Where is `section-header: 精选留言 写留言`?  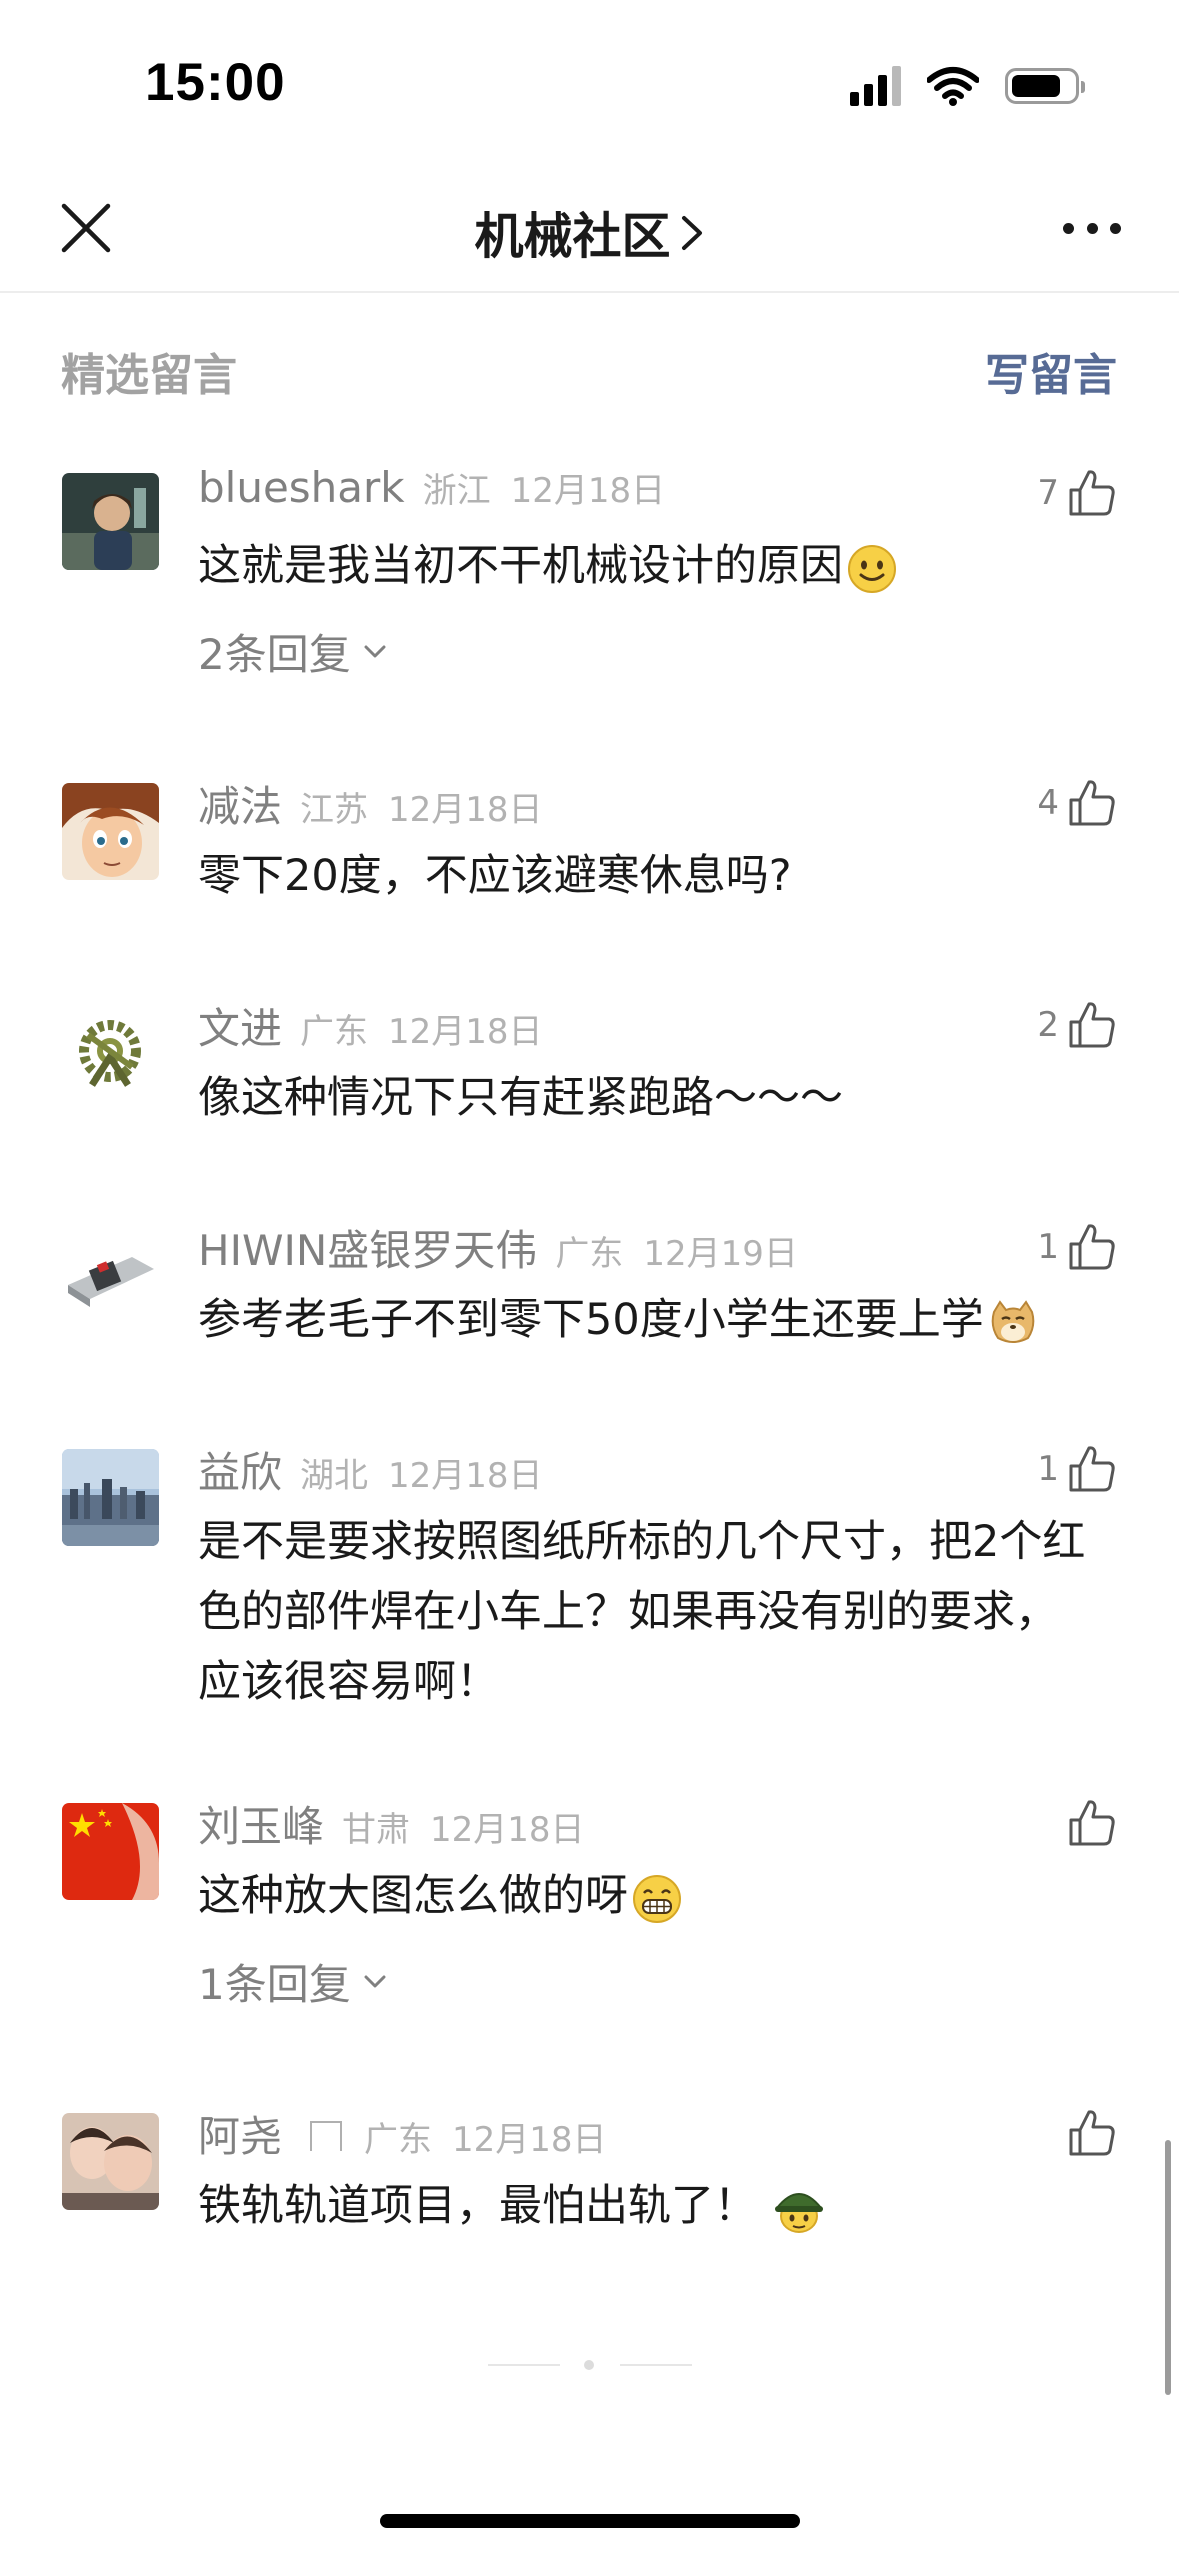
section-header: 精选留言 写留言 is located at coordinates (589, 363).